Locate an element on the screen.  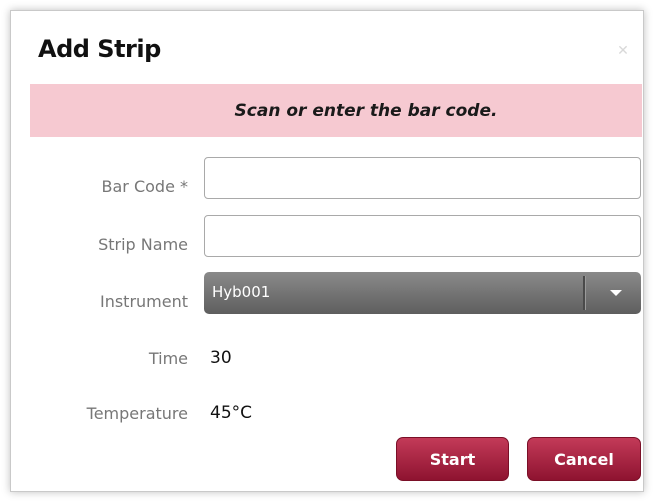
close-icon: ✕ is located at coordinates (623, 51).